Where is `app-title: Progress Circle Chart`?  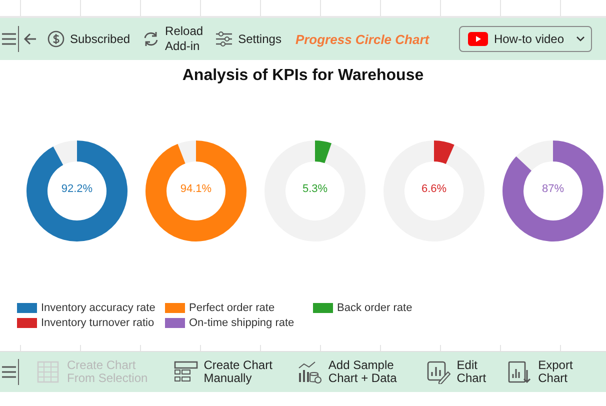
app-title: Progress Circle Chart is located at coordinates (362, 39).